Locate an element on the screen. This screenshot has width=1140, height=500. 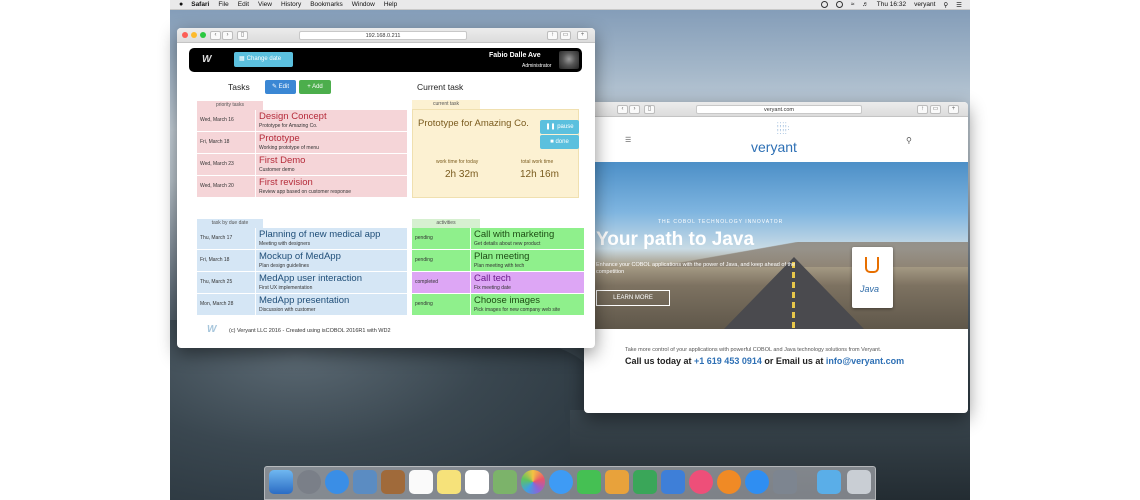
wifi-icon: ≈ is located at coordinates (853, 4).